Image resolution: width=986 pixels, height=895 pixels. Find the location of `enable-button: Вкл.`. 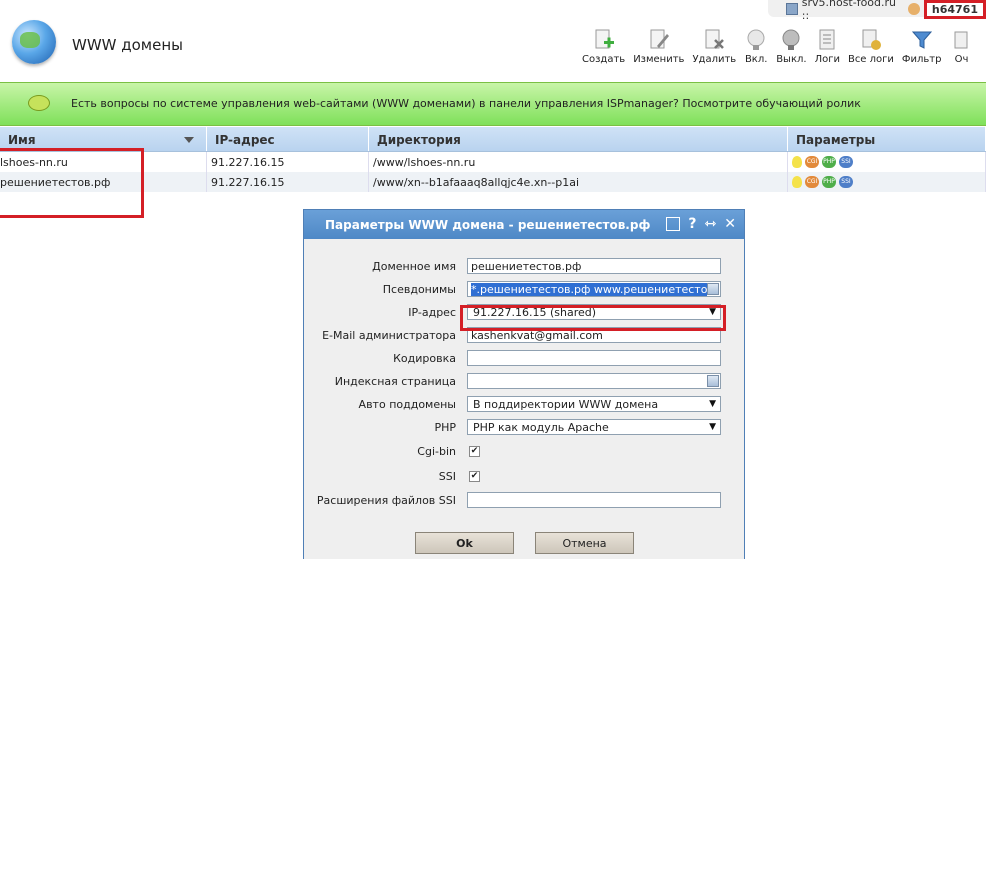

enable-button: Вкл. is located at coordinates (756, 46).